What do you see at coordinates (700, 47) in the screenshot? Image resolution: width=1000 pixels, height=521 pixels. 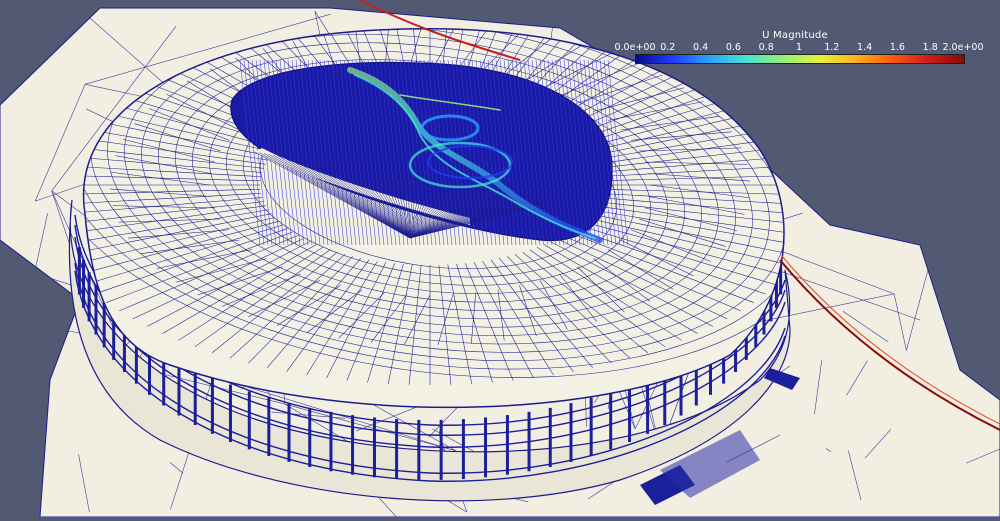 I see `legend-tick-label: 0.4` at bounding box center [700, 47].